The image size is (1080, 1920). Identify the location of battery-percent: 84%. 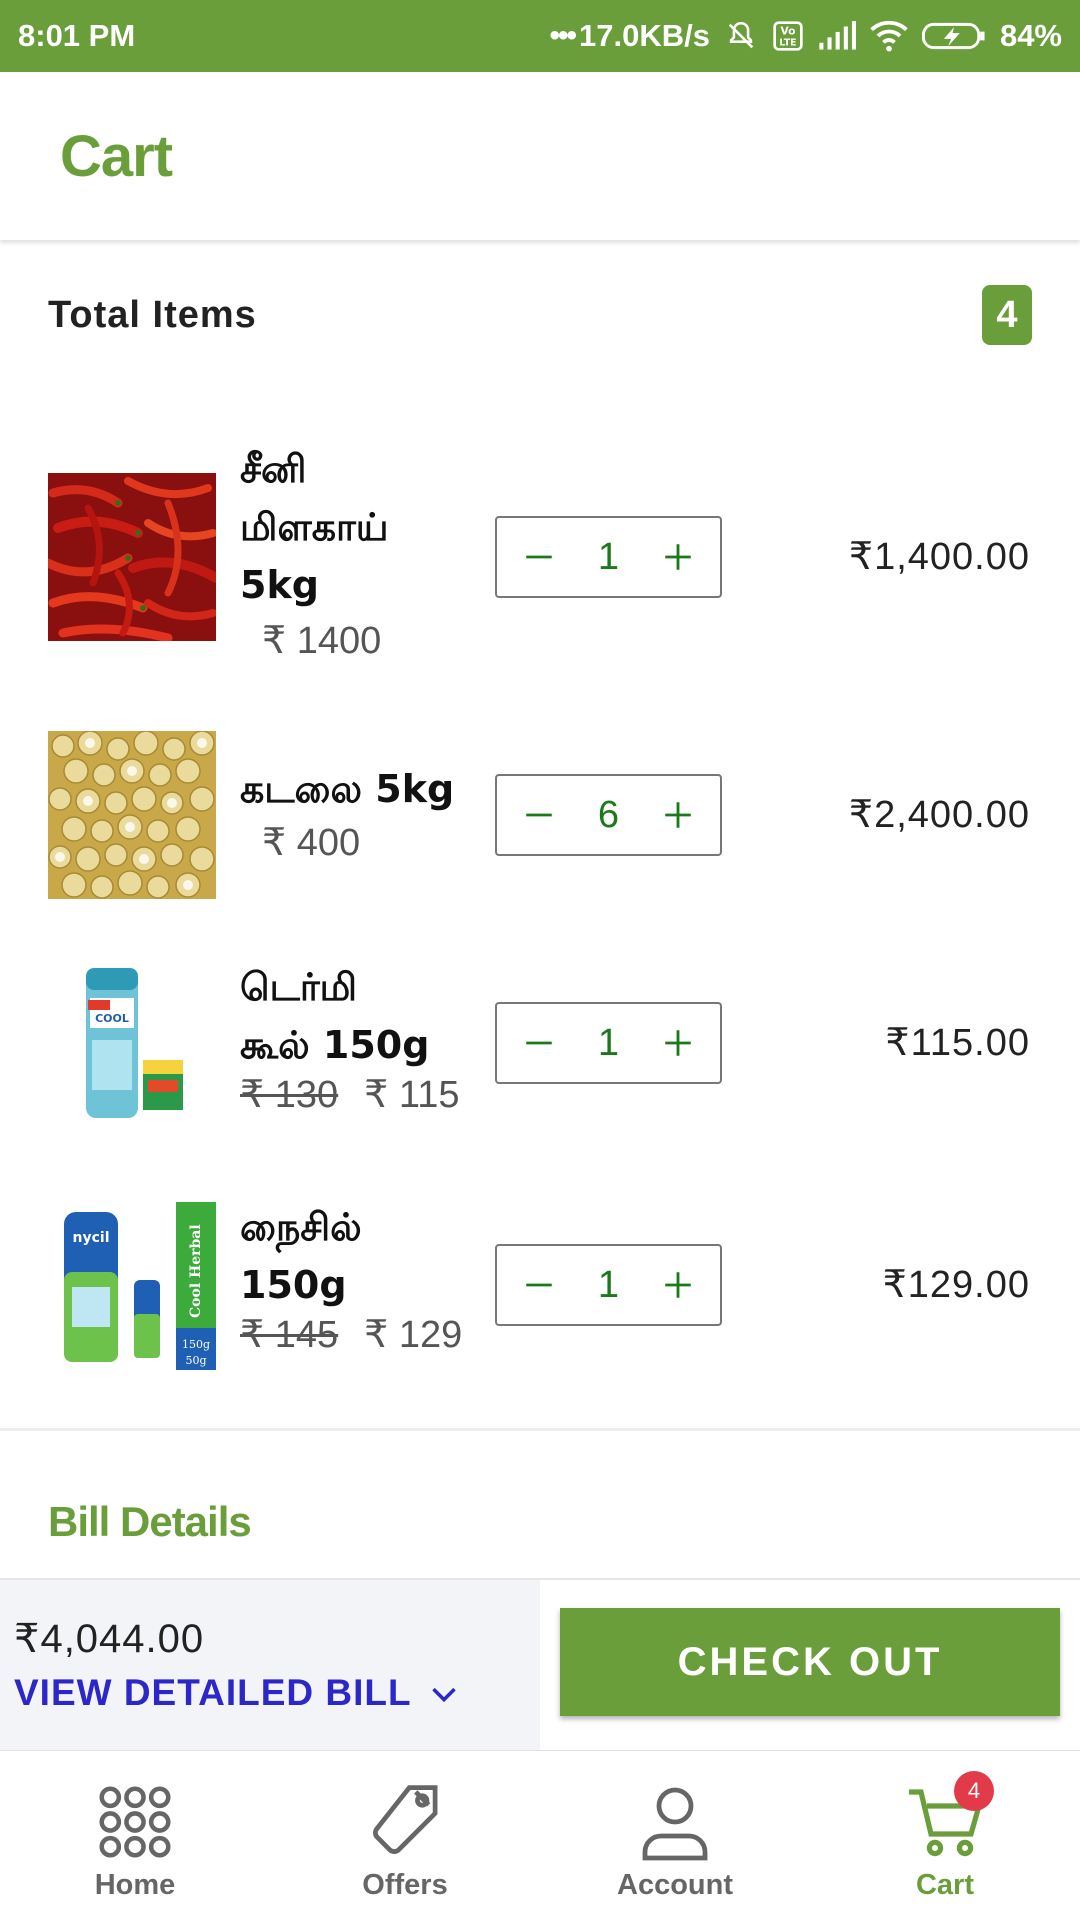
(1030, 35).